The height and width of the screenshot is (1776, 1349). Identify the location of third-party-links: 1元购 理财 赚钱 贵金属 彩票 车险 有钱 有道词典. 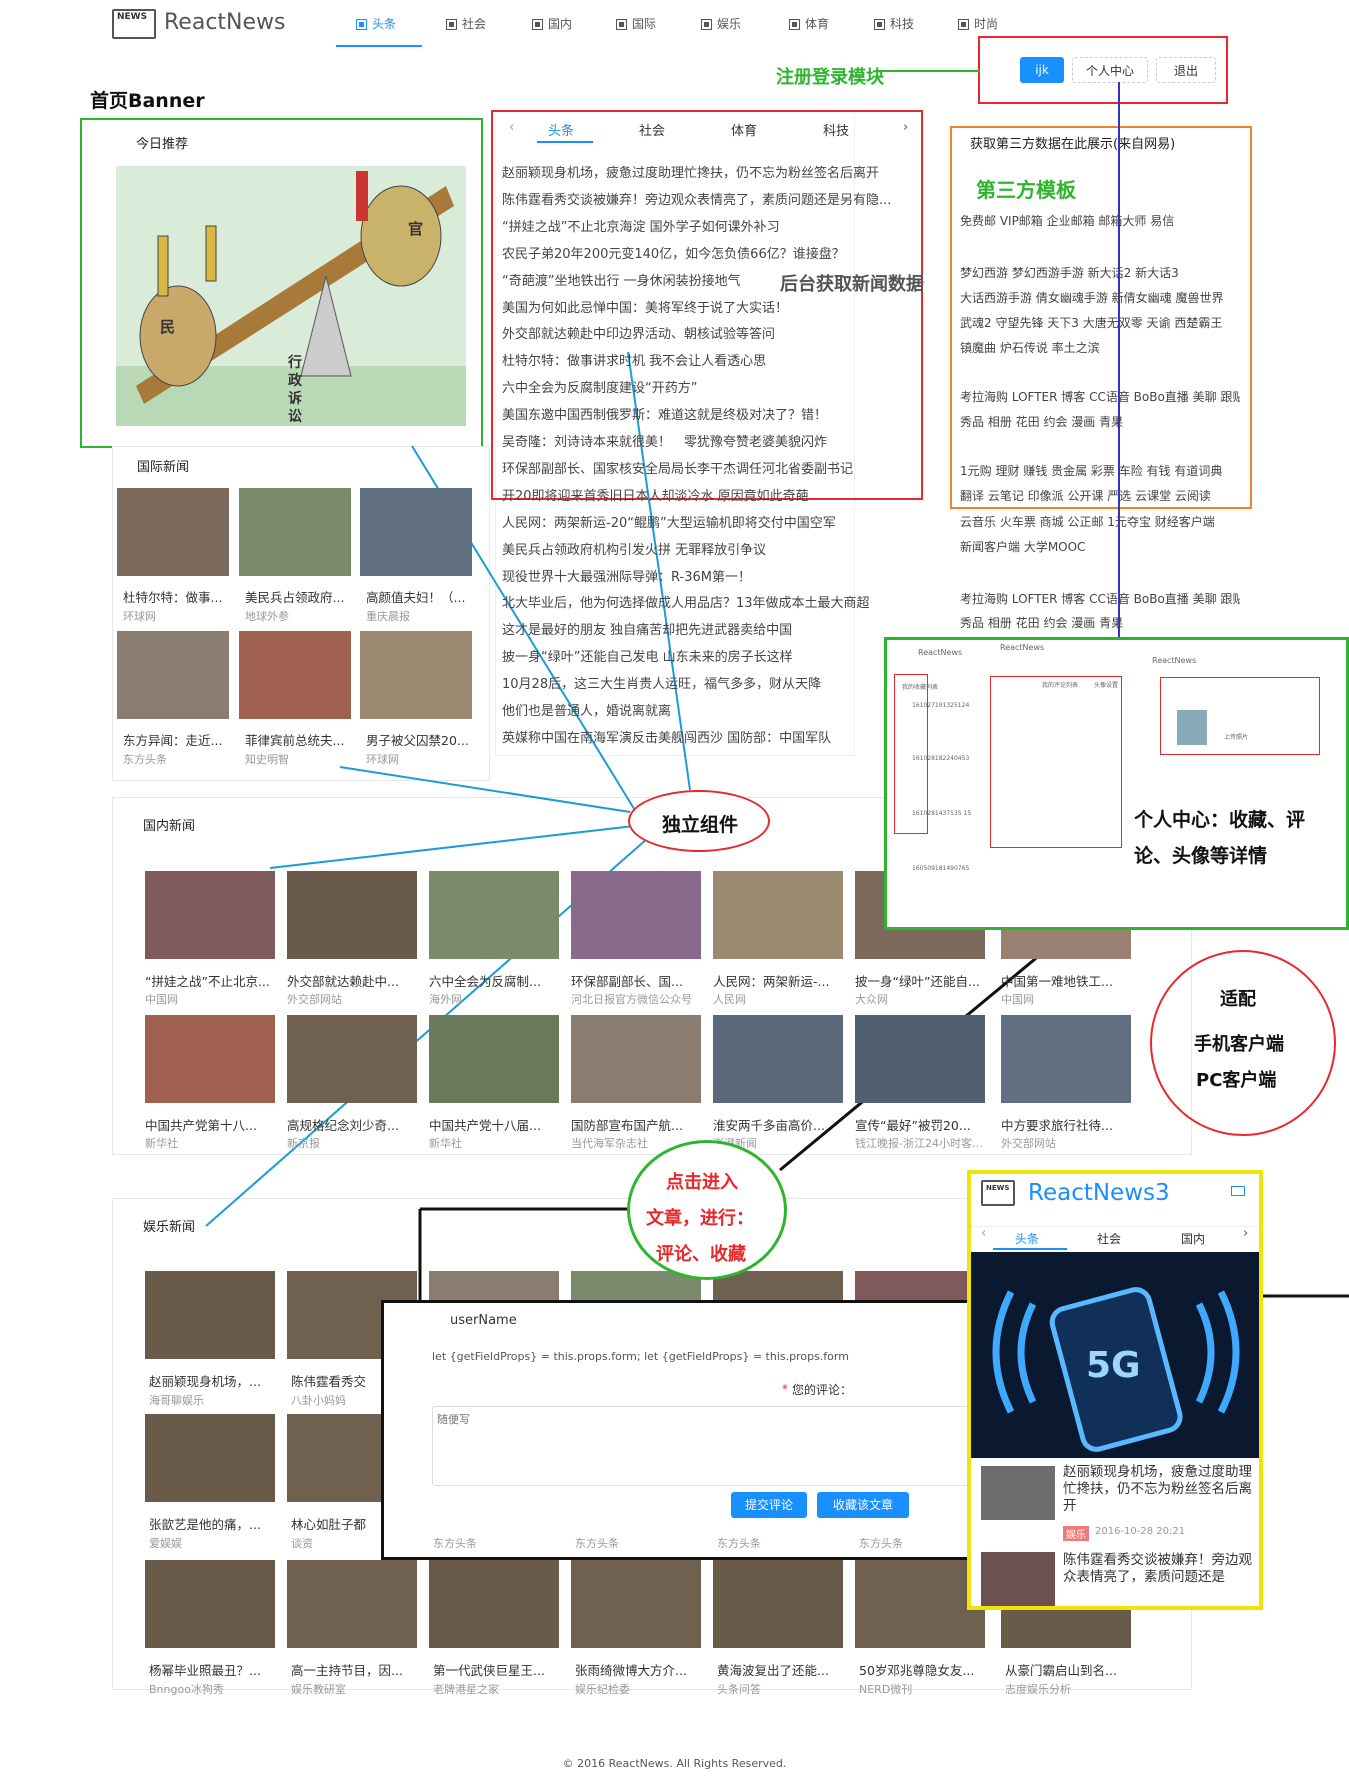
(1100, 470).